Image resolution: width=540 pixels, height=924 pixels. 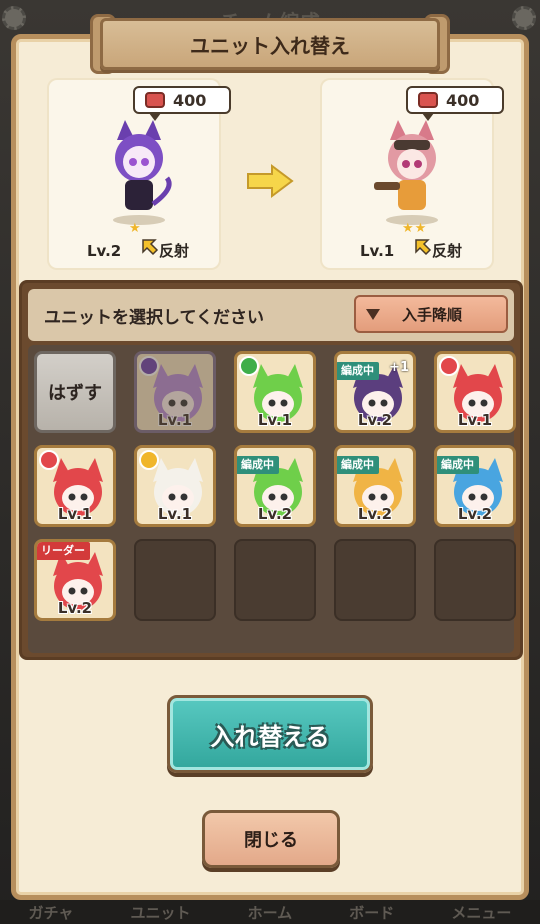 I want to click on close-button: 閉じる, so click(x=271, y=839).